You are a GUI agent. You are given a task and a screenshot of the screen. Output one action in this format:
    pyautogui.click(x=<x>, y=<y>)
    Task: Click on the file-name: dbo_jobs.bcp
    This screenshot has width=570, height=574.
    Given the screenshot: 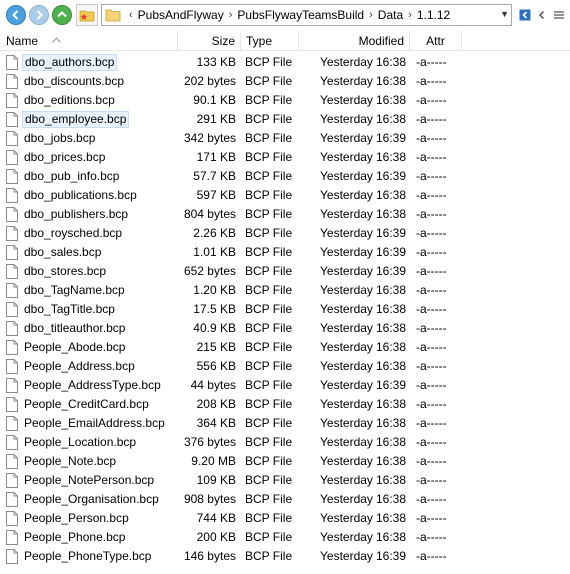 What is the action you would take?
    pyautogui.click(x=59, y=138)
    